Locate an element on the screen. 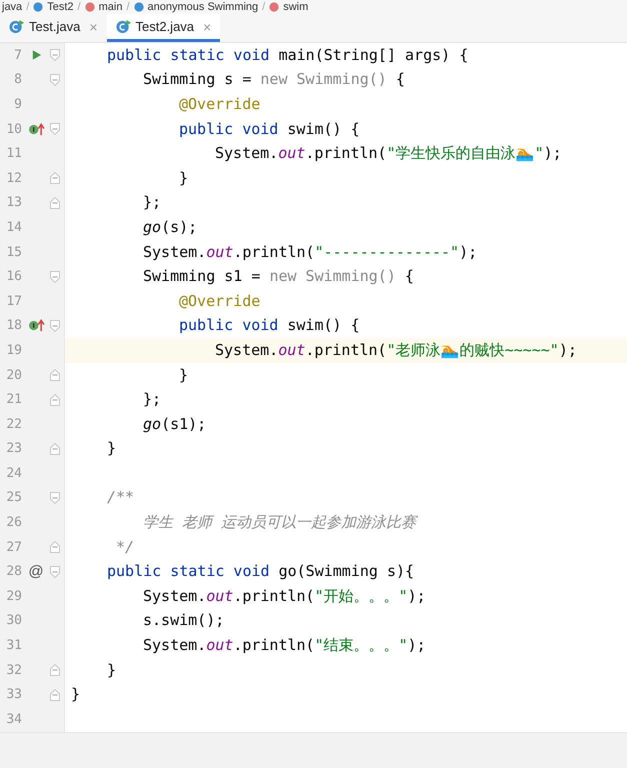 The image size is (627, 768). line-number: 17 is located at coordinates (13, 301).